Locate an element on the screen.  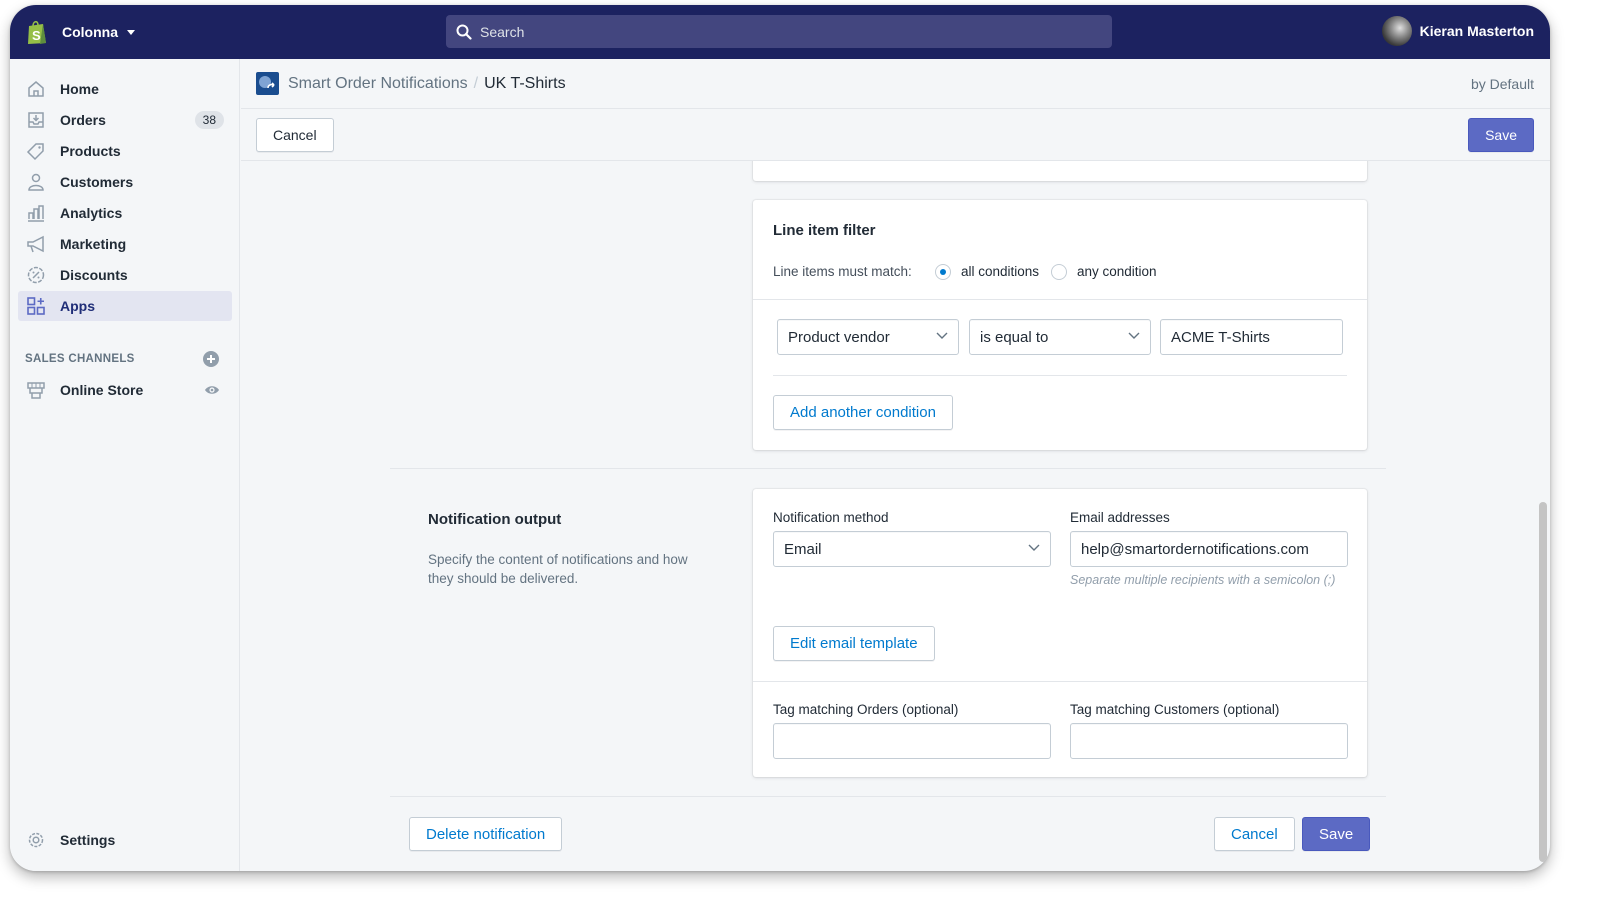
search-input is located at coordinates (780, 31).